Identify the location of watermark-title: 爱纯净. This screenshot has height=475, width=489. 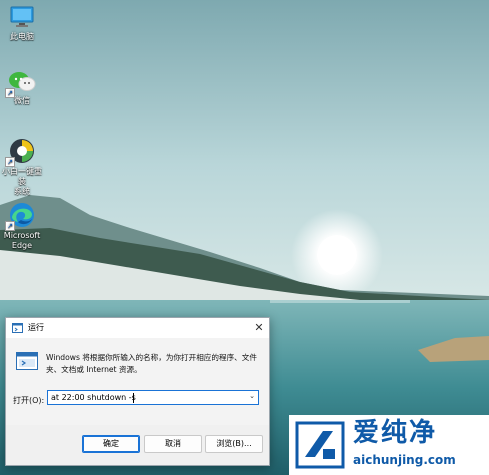
(395, 433).